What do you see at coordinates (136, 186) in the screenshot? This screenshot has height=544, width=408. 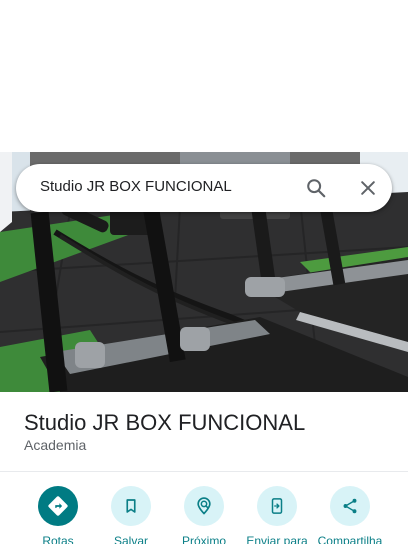 I see `search-input: Studio JR BOX FUNCIONAL` at bounding box center [136, 186].